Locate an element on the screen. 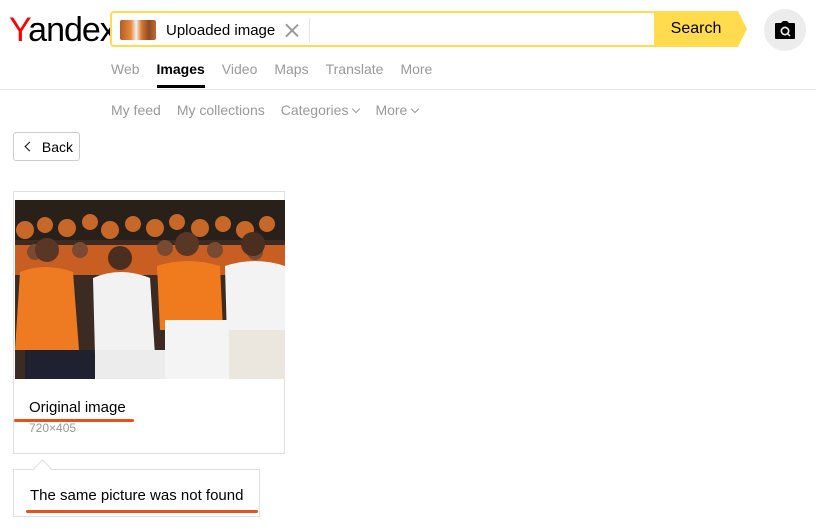 This screenshot has width=816, height=529. images-subnav: My feed My collections Categories More is located at coordinates (272, 110).